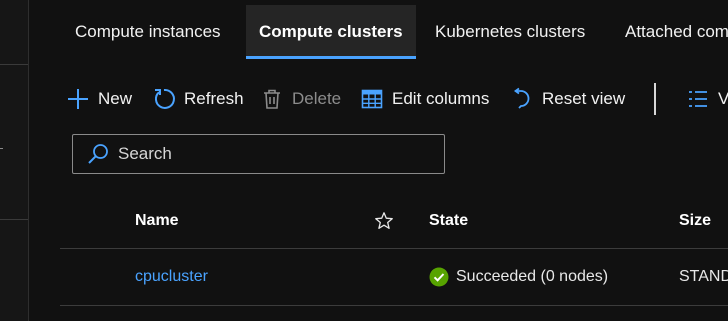 Image resolution: width=728 pixels, height=321 pixels. Describe the element at coordinates (698, 99) in the screenshot. I see `list-view-icon` at that location.